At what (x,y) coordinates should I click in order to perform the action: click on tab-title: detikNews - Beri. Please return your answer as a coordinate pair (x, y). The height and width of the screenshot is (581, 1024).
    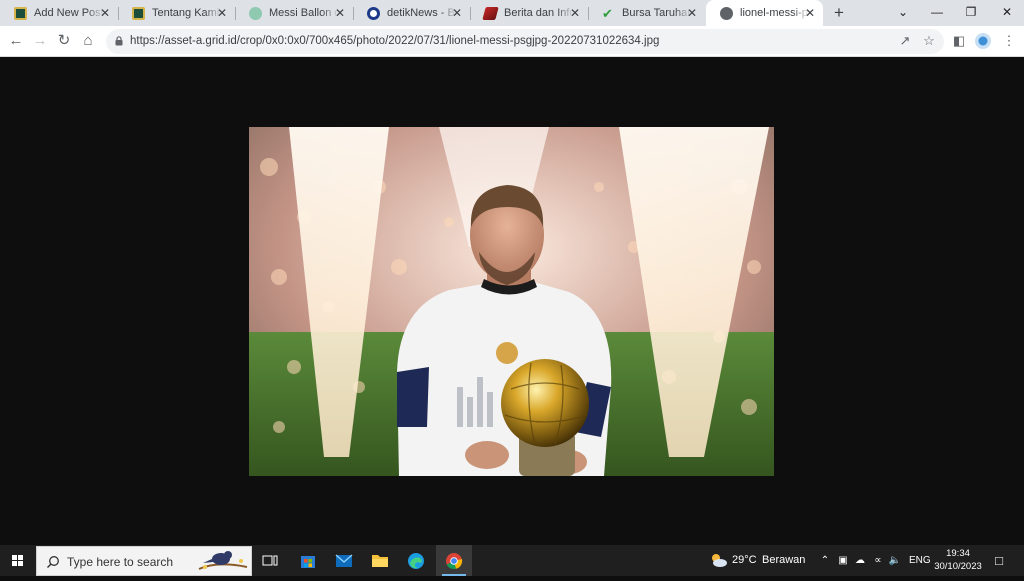
    Looking at the image, I should click on (422, 13).